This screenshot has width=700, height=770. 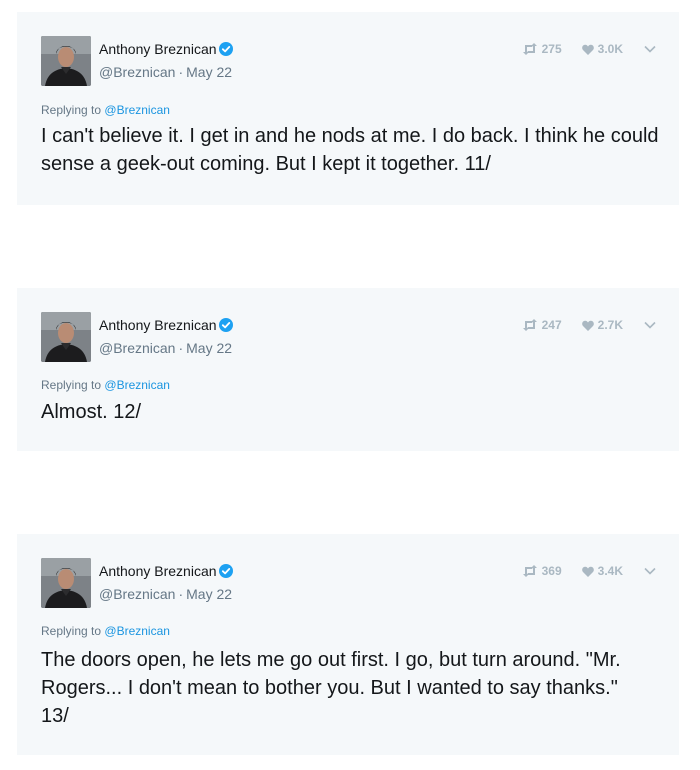 I want to click on like-count: 3.4K, so click(x=610, y=571).